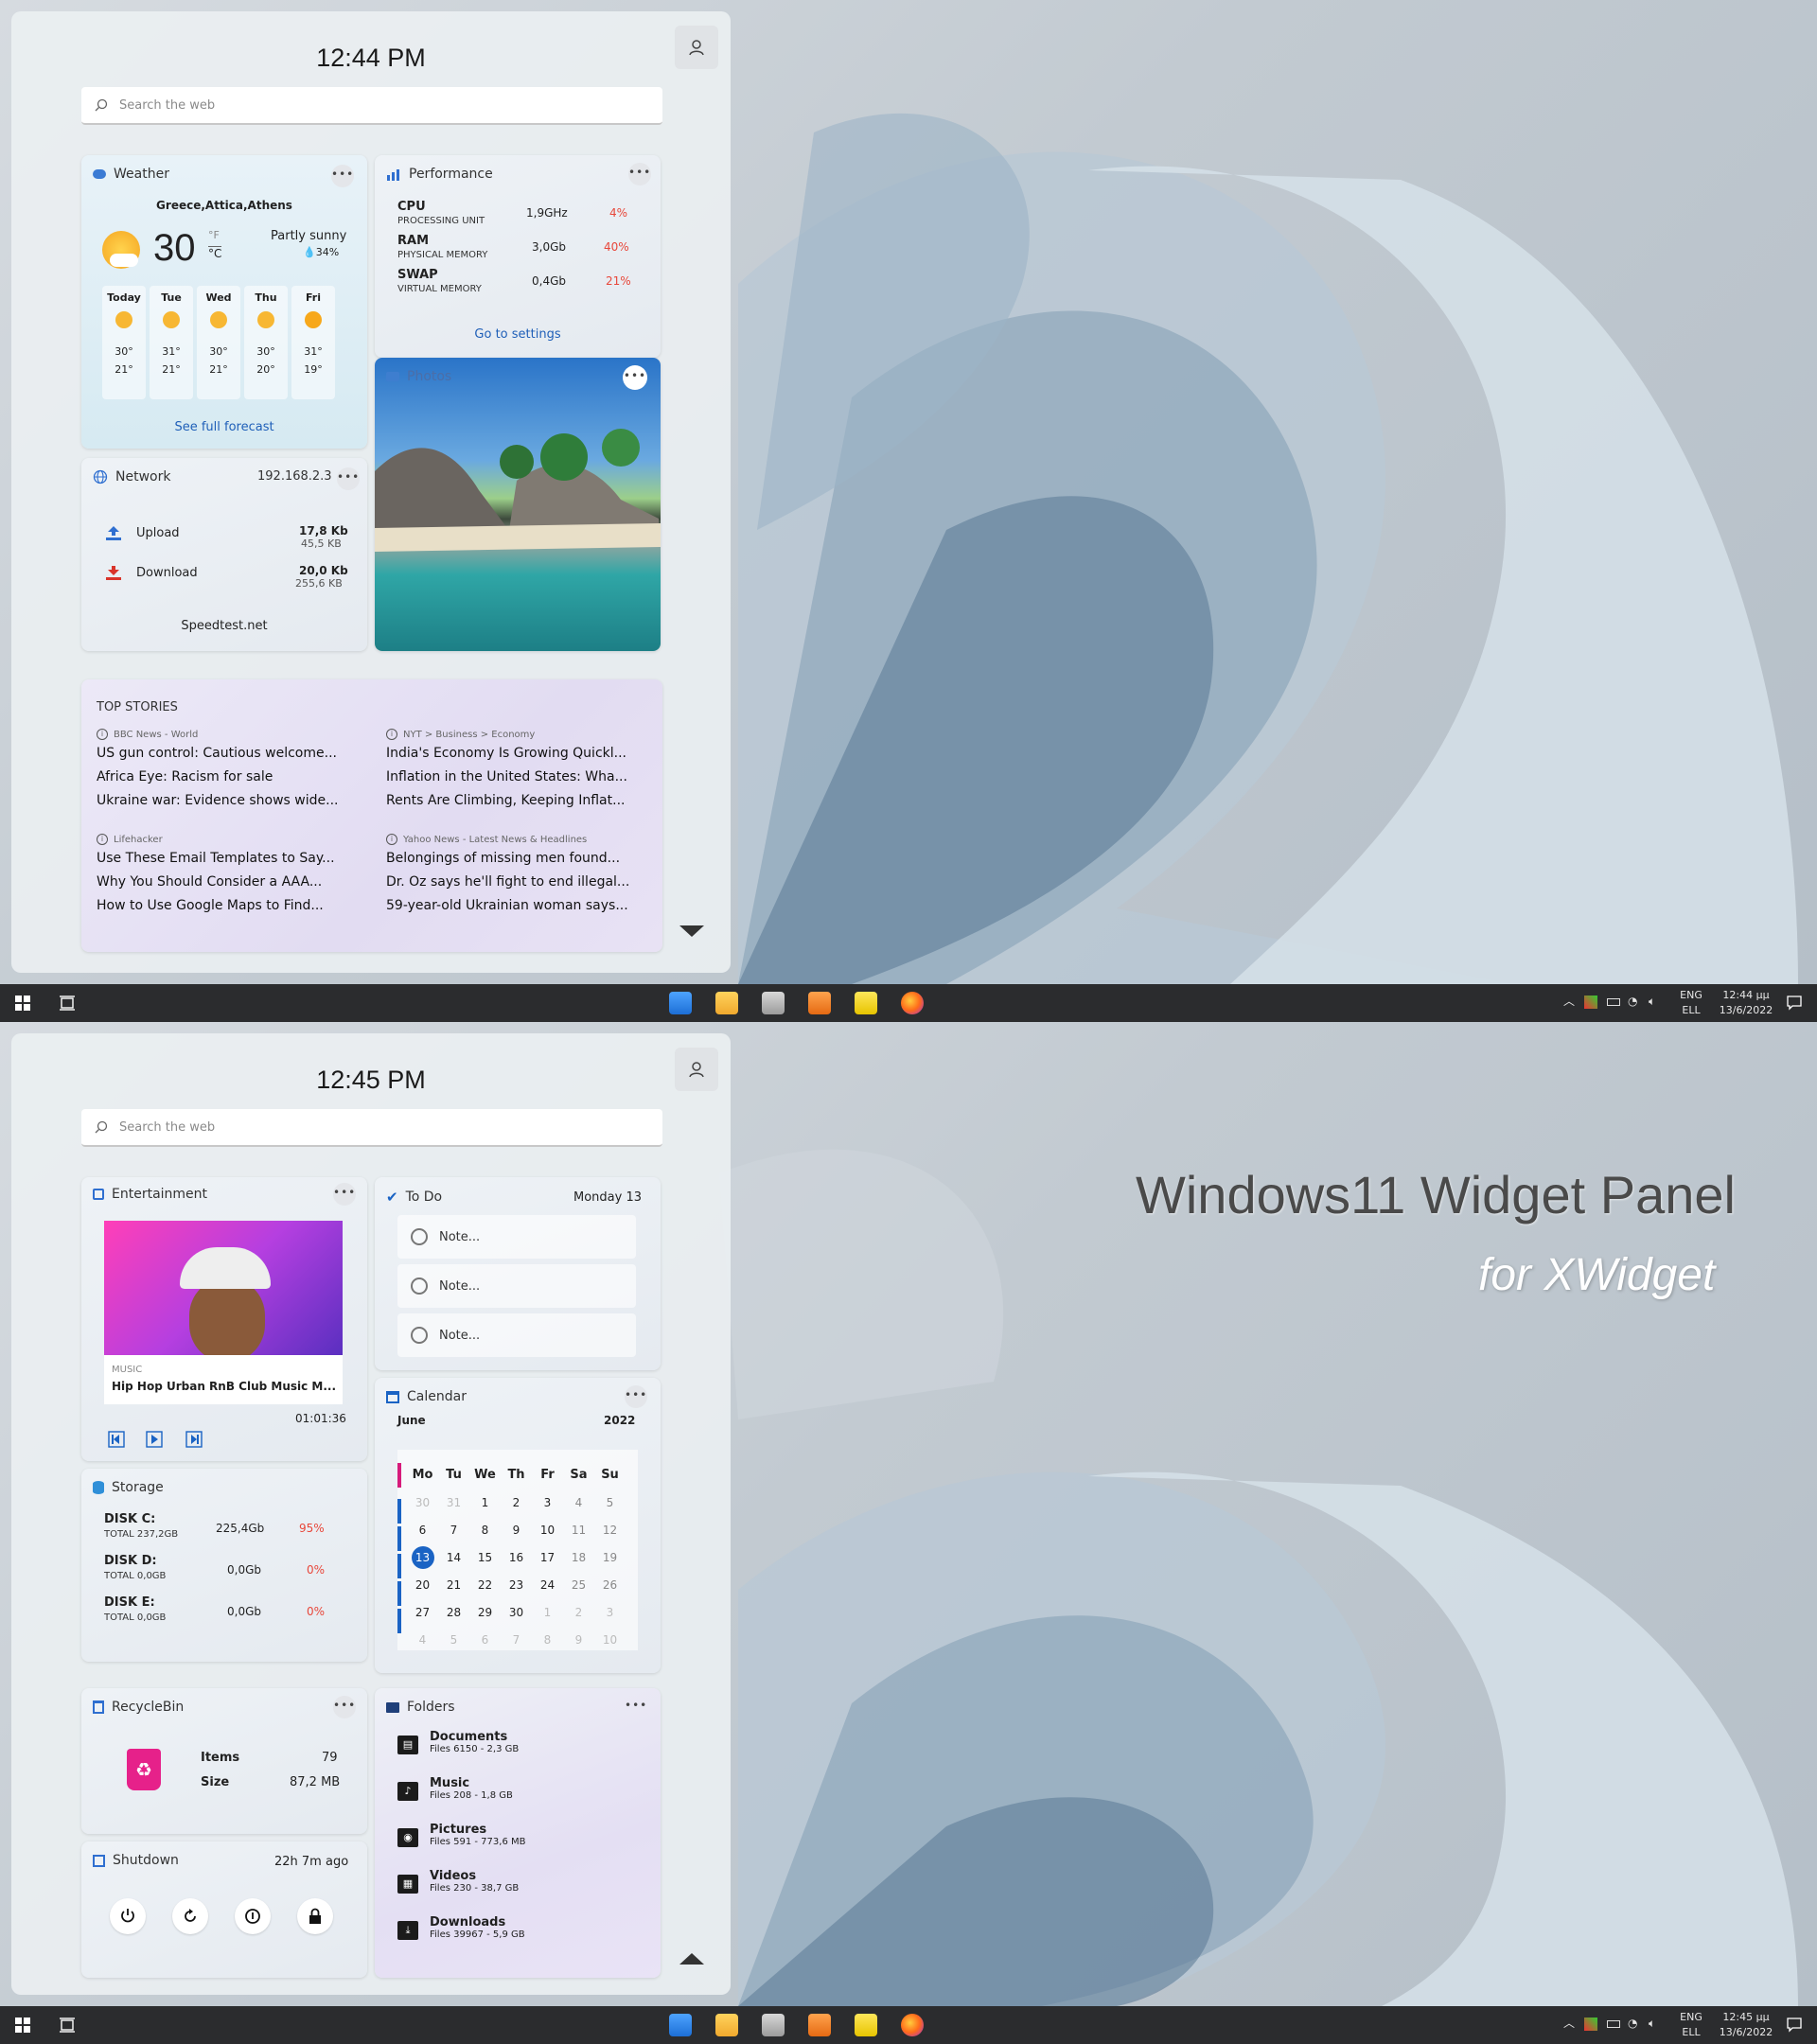 The width and height of the screenshot is (1817, 2044). I want to click on calendar-day: 5, so click(454, 1640).